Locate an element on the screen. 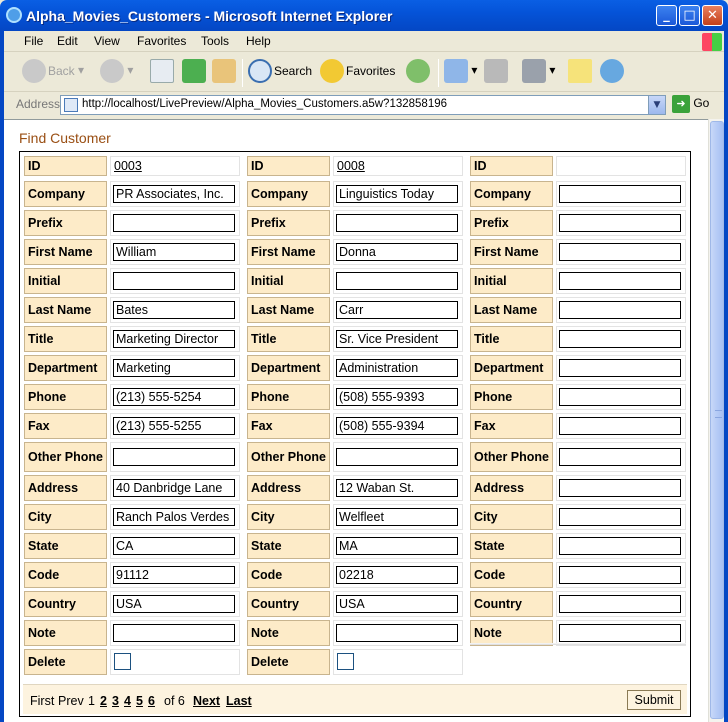 The height and width of the screenshot is (722, 728). address-dropdown-icon: ▼ is located at coordinates (656, 105).